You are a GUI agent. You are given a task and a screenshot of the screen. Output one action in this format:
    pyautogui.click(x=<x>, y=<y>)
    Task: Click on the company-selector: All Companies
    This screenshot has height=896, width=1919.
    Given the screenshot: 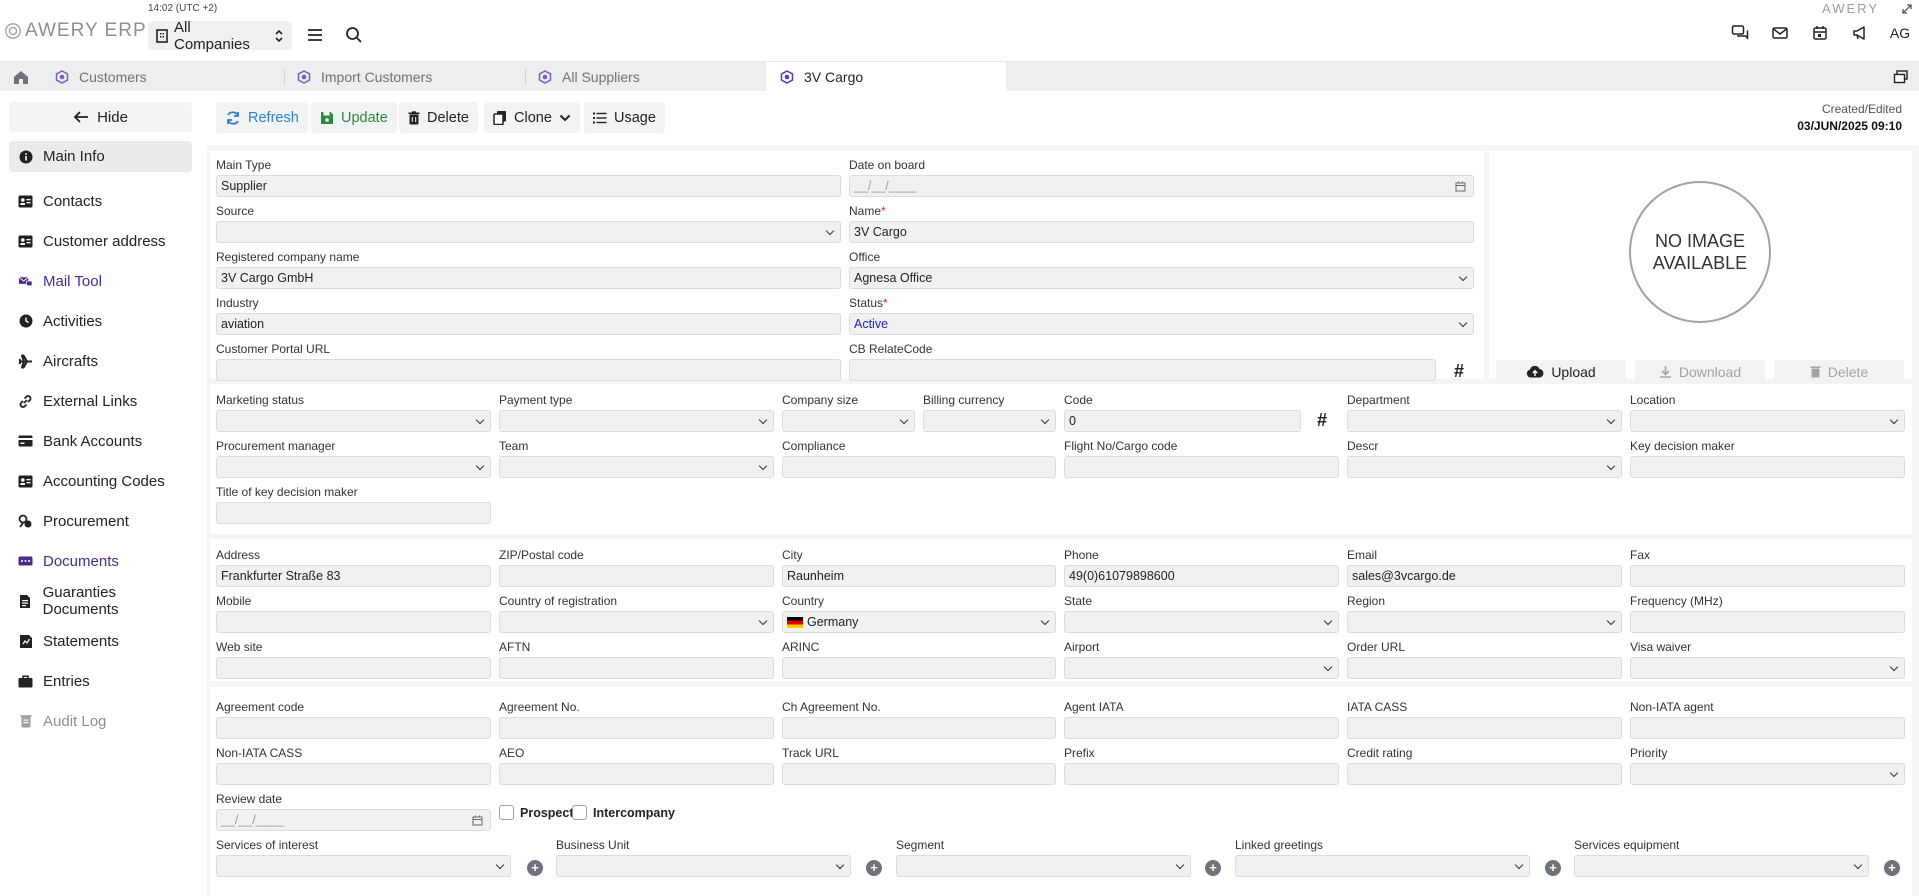 What is the action you would take?
    pyautogui.click(x=220, y=36)
    